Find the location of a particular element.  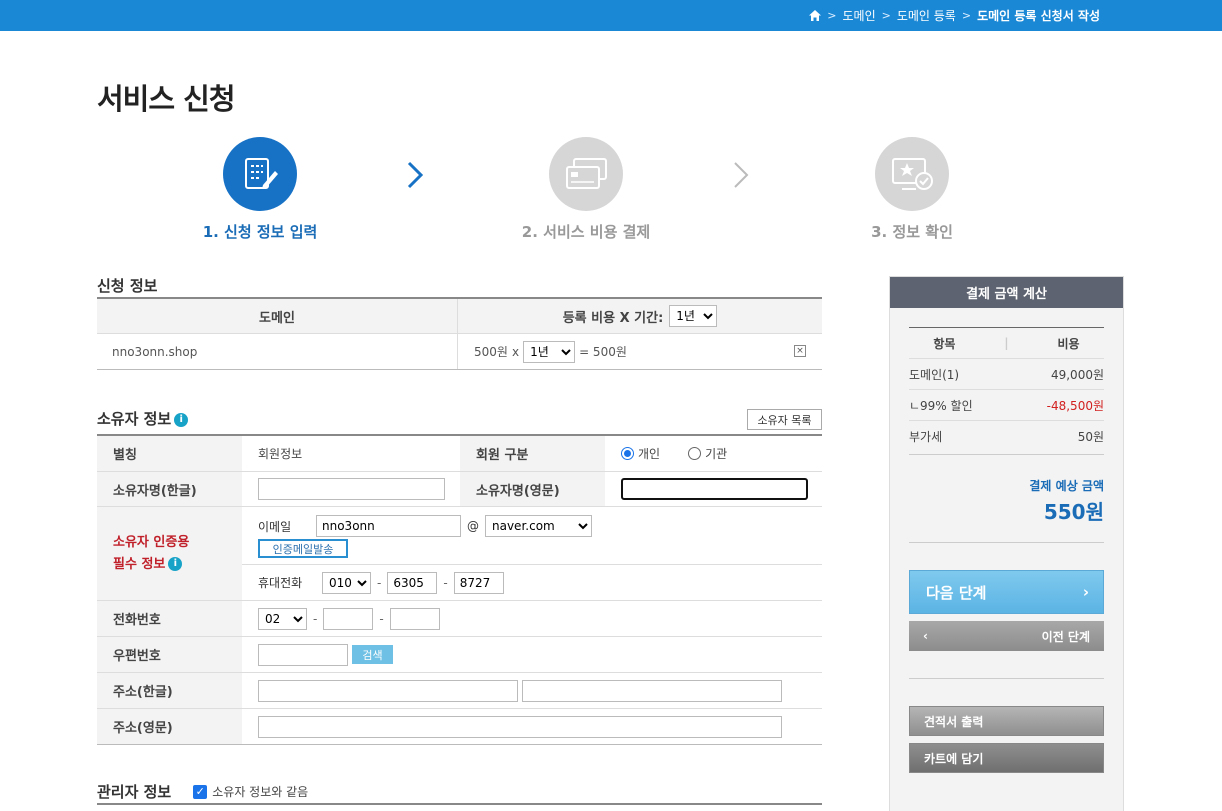

address-en-label: 주소(영문) is located at coordinates (169, 726).